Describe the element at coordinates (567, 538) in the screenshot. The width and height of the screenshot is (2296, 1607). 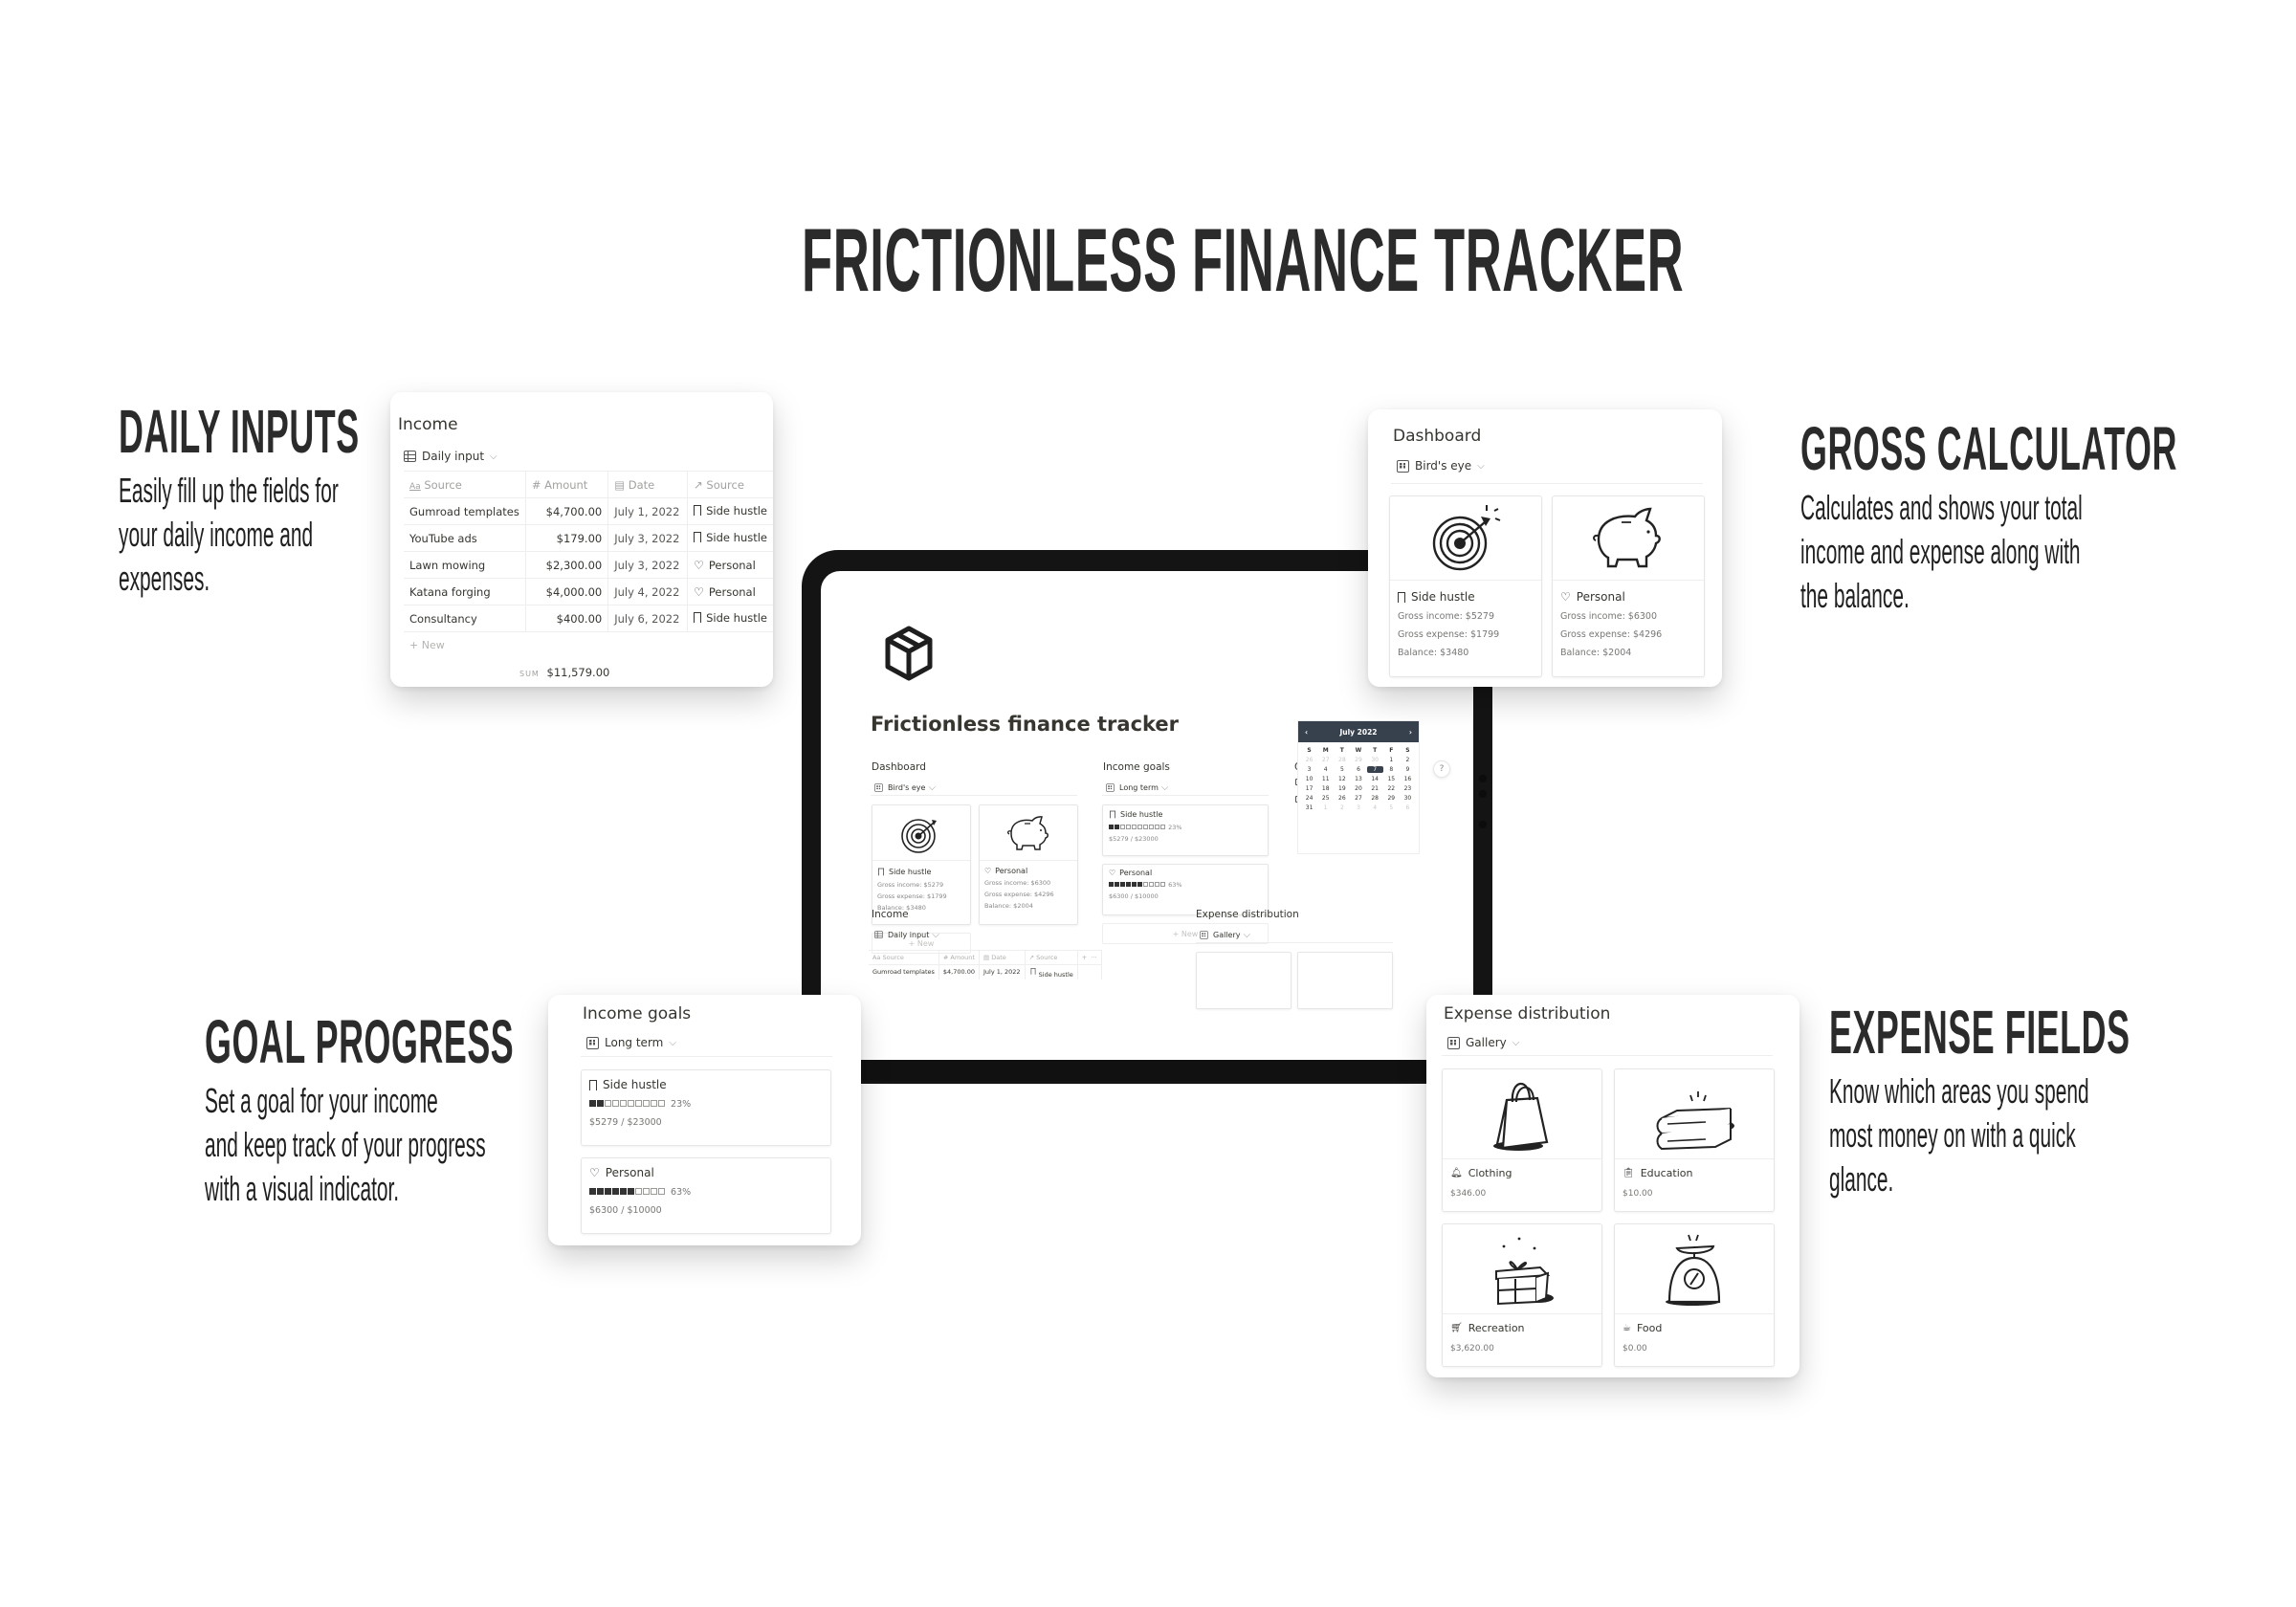
I see `cell-amount: $179.00` at that location.